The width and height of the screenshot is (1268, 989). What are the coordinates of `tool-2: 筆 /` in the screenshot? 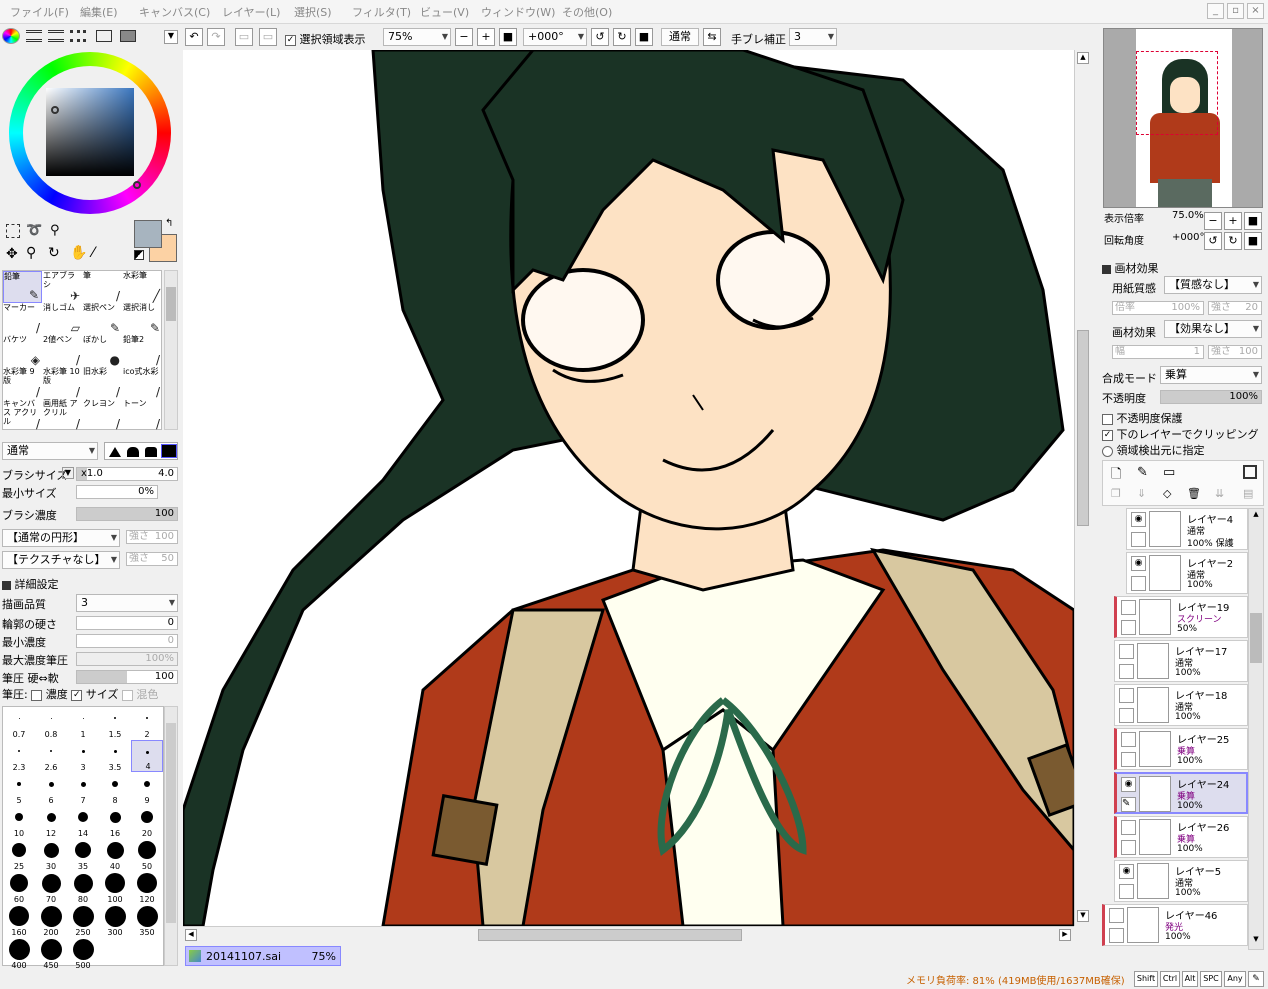 It's located at (102, 287).